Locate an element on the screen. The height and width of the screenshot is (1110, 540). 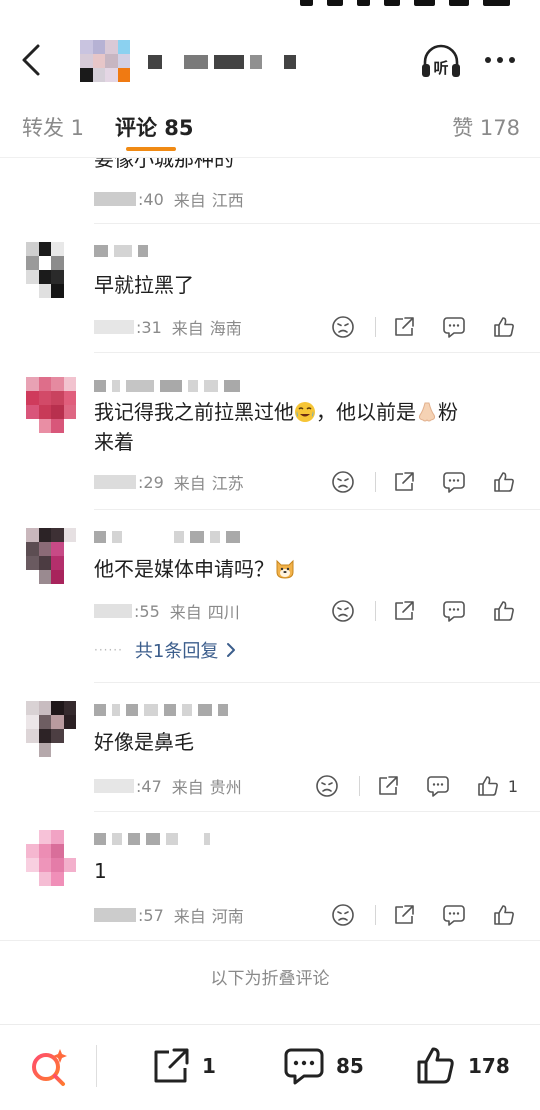
tab-forward: 转发 1 is located at coordinates (53, 127).